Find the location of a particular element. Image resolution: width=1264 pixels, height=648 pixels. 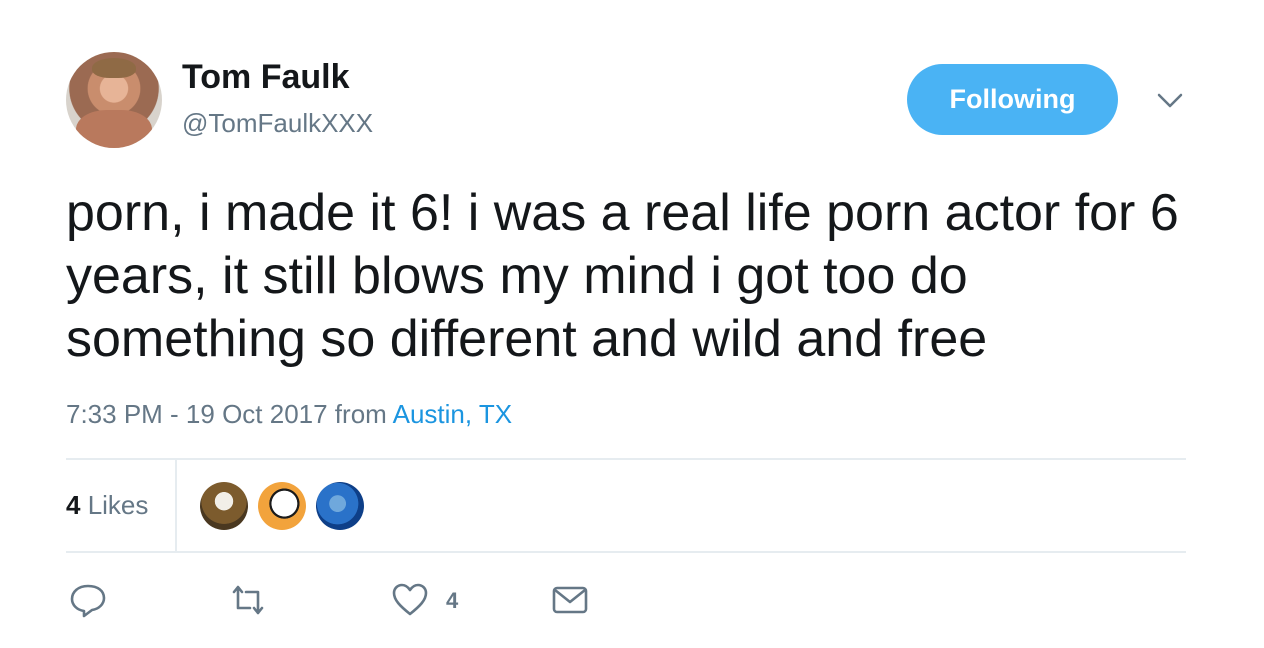

reply-icon is located at coordinates (88, 600).